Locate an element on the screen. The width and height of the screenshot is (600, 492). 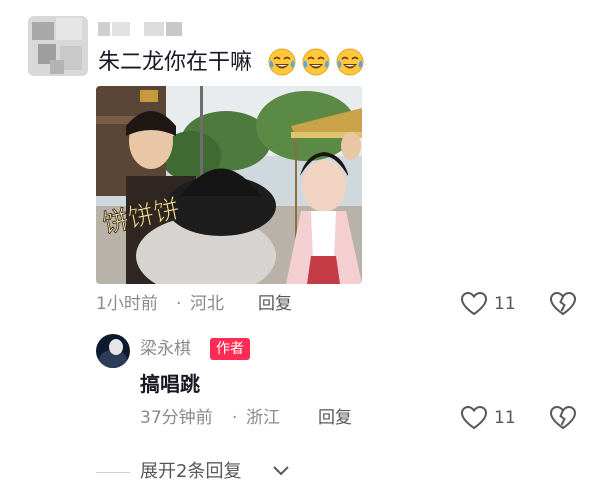
author-avatar is located at coordinates (113, 351).